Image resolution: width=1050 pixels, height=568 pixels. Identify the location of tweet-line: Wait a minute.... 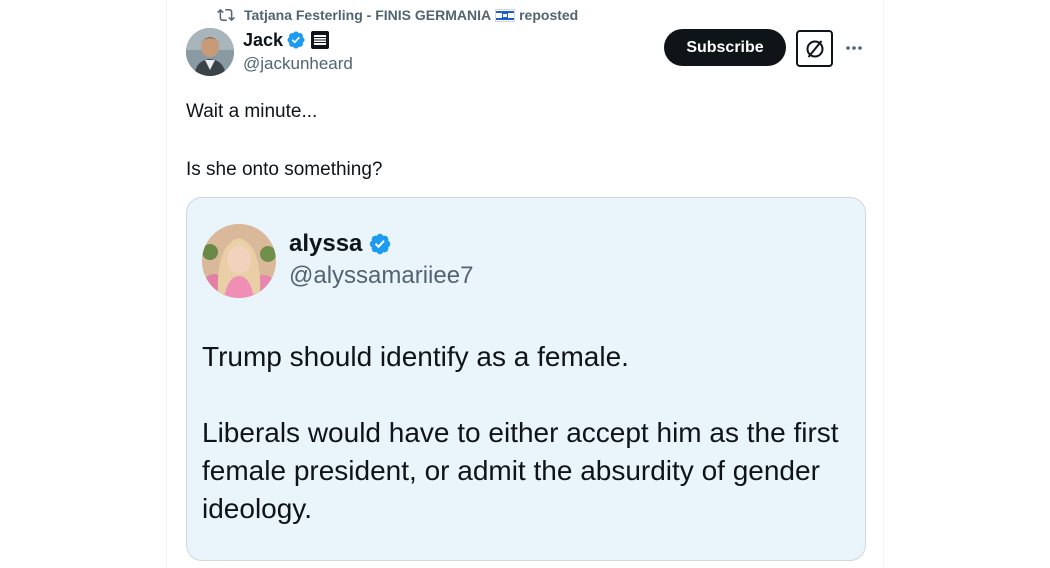
(252, 111).